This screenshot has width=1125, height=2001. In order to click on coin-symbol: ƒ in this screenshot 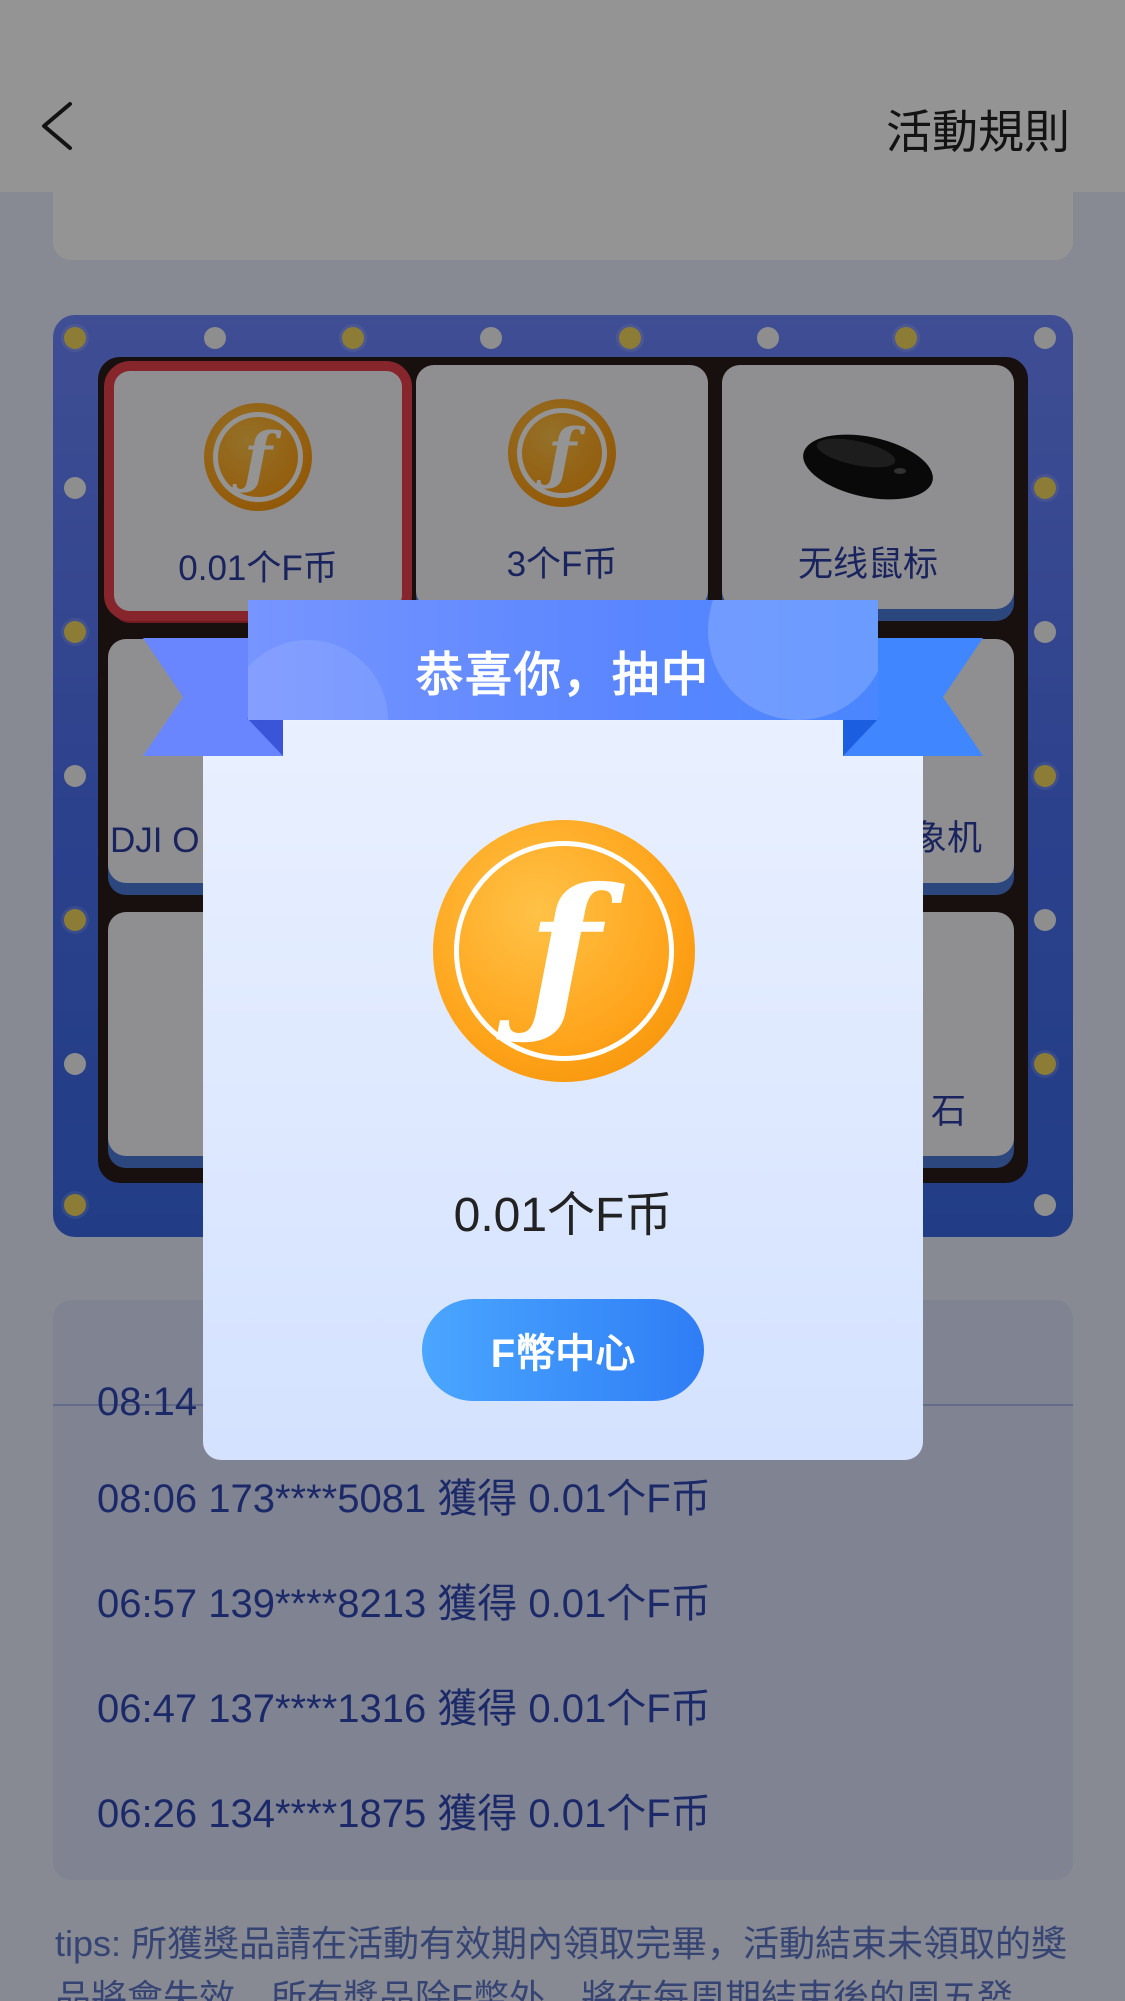, I will do `click(564, 951)`.